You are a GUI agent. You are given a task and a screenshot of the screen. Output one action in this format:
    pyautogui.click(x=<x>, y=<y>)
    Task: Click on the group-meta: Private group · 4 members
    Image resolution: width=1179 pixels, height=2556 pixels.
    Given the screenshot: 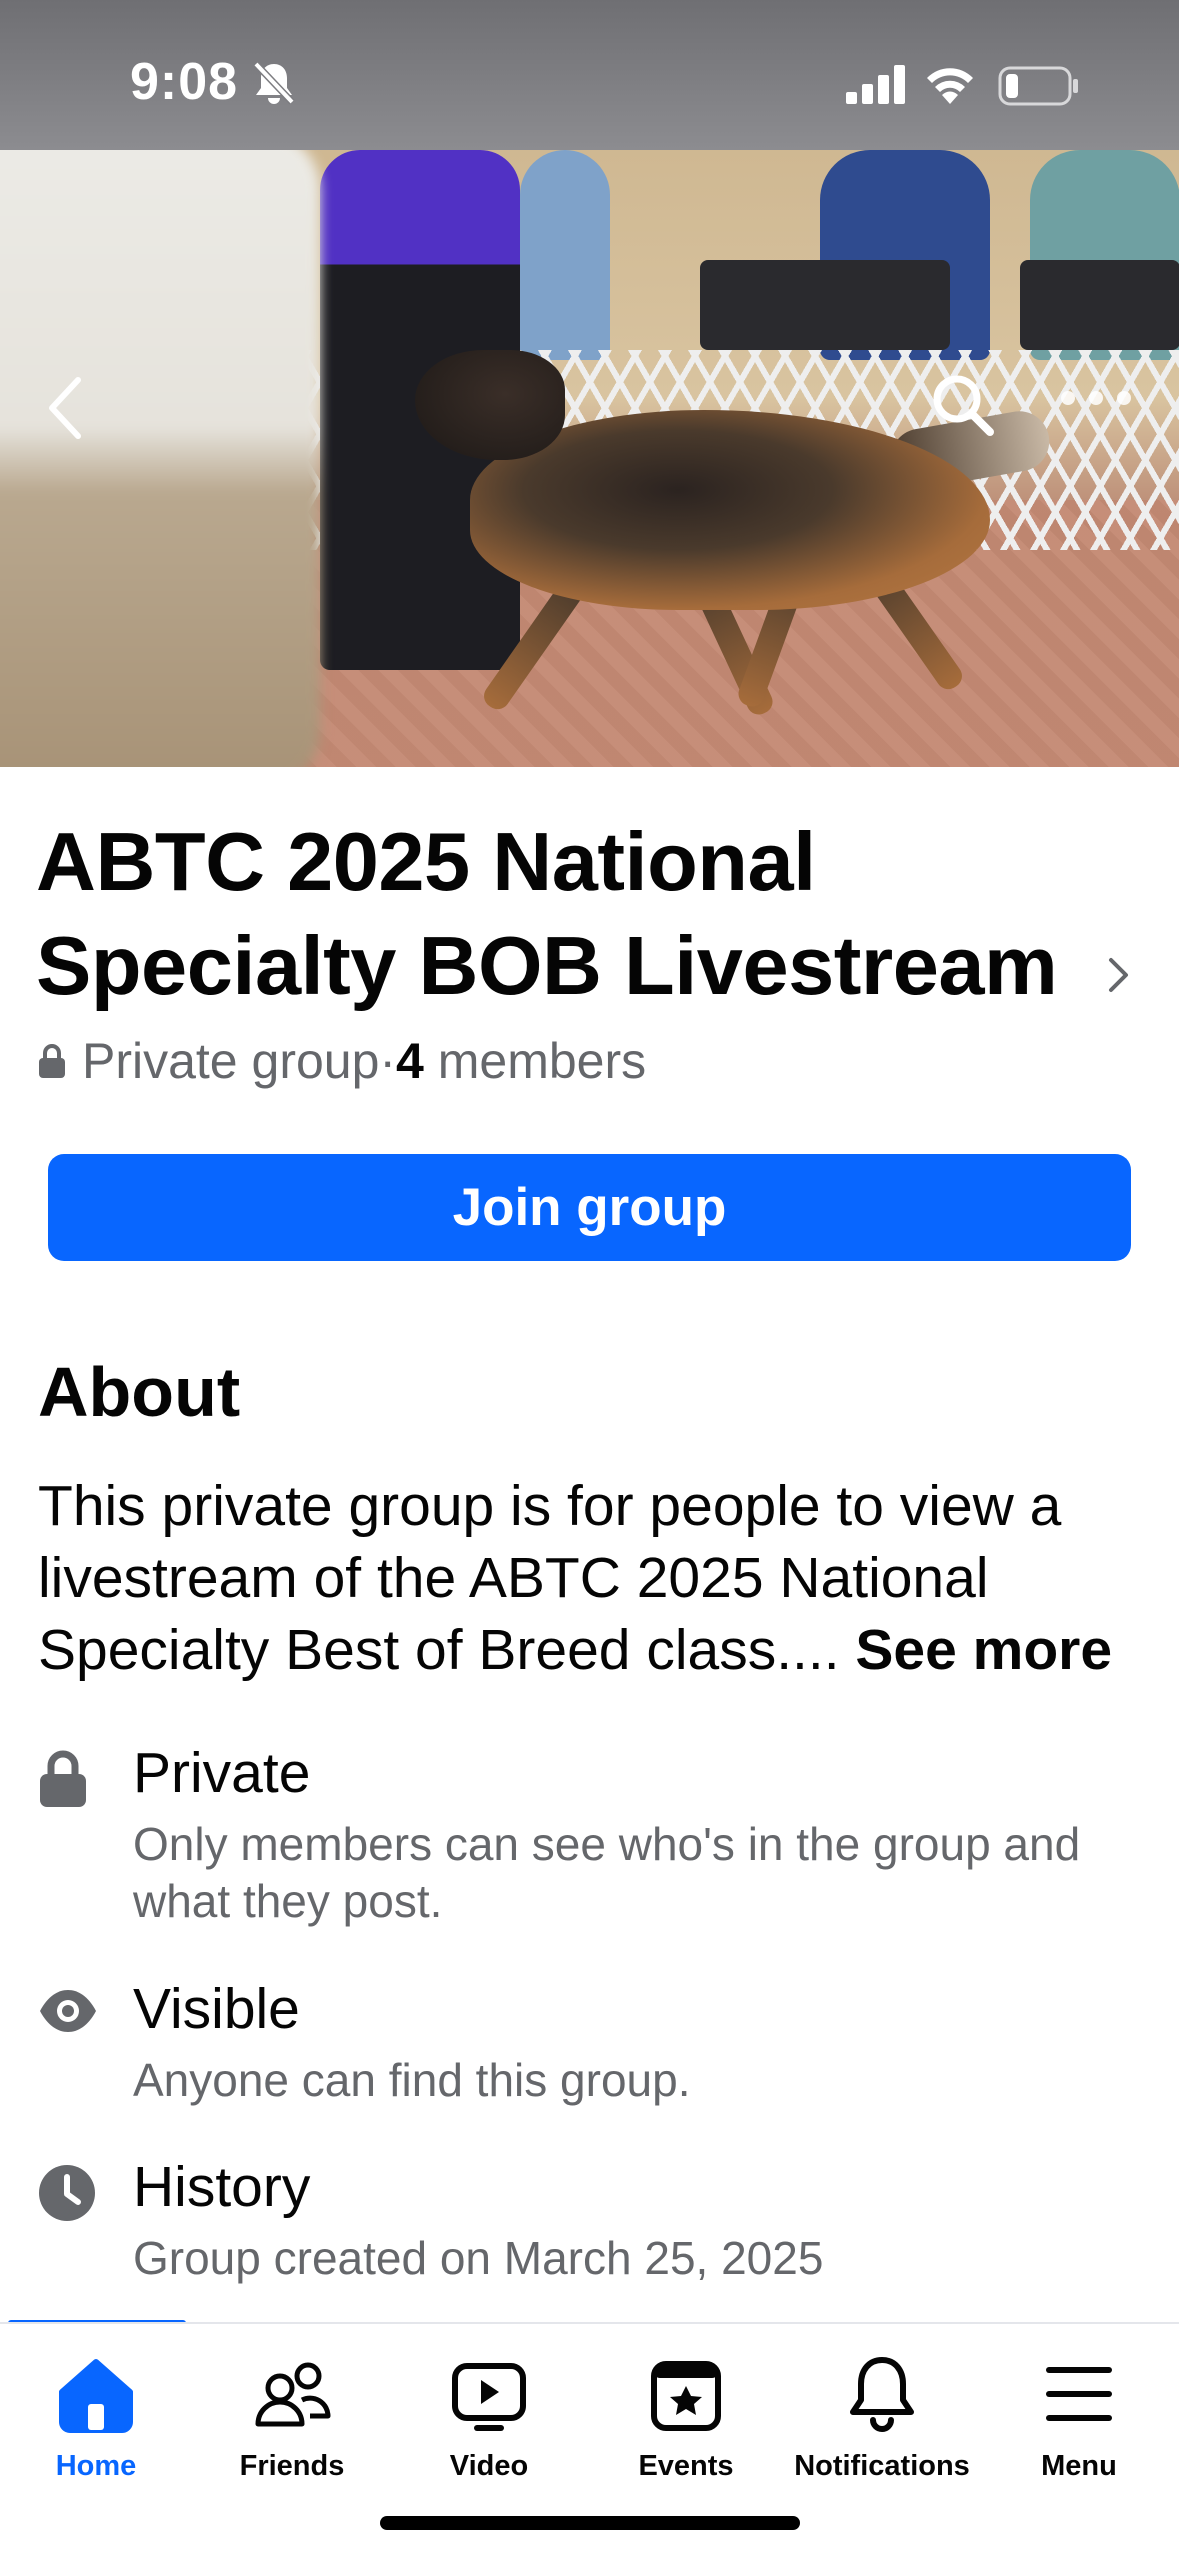 What is the action you would take?
    pyautogui.click(x=342, y=1061)
    